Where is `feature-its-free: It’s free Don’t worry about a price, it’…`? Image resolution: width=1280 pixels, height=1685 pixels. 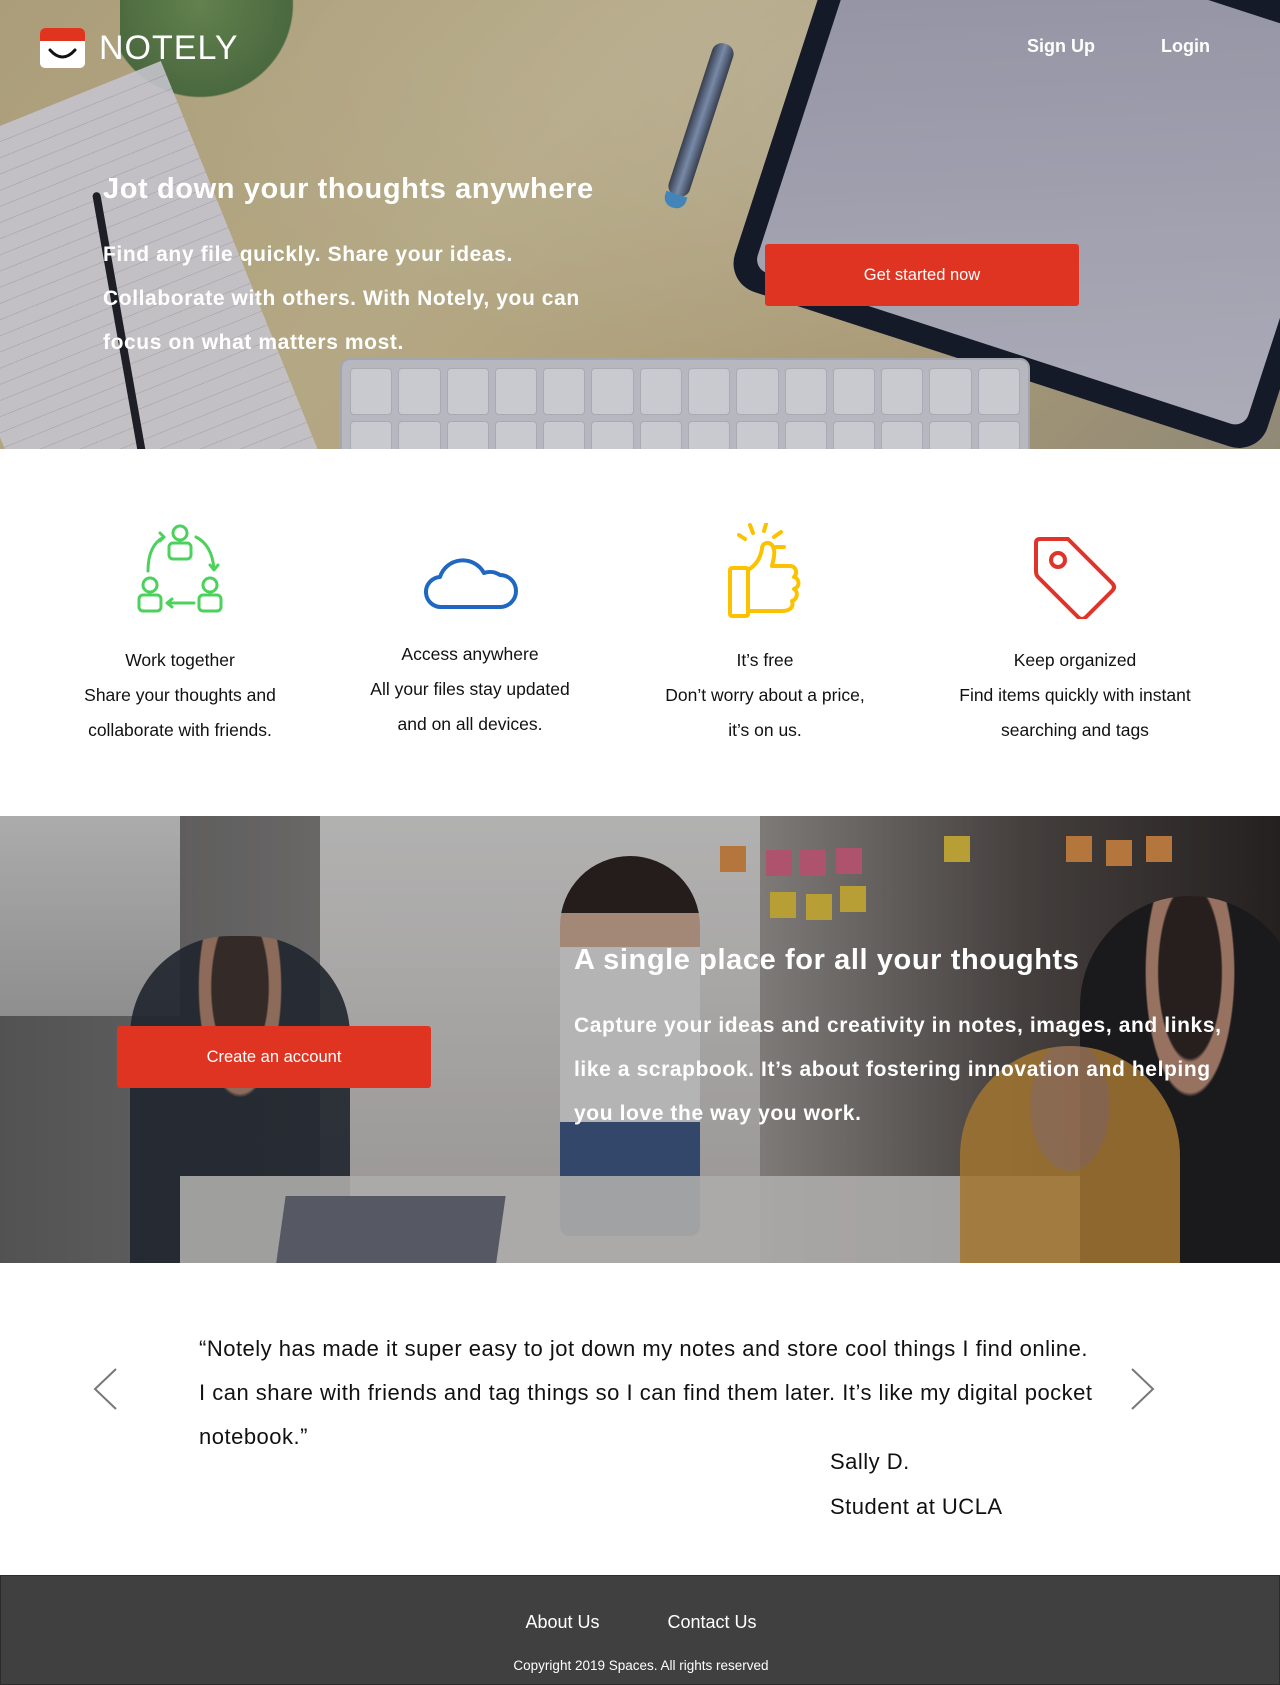 feature-its-free: It’s free Don’t worry about a price, it’… is located at coordinates (765, 635).